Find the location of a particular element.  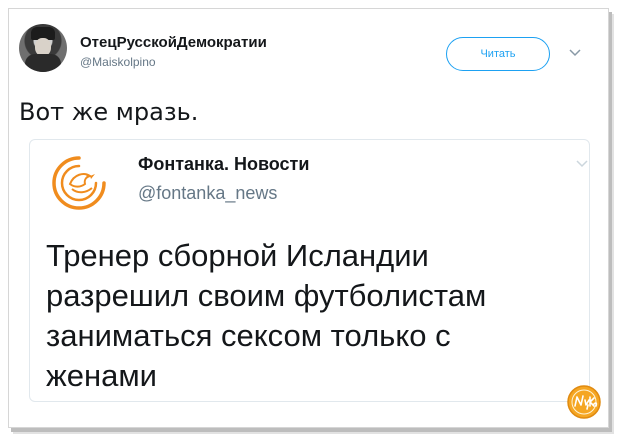

tweet-text: Вот же мразь. is located at coordinates (109, 112).